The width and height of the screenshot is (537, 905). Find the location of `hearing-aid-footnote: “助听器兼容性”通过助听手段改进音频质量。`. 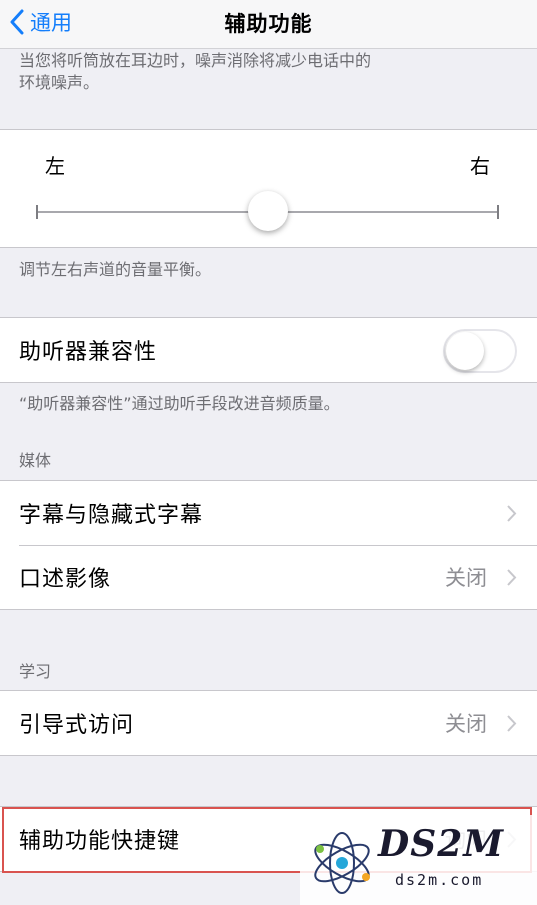

hearing-aid-footnote: “助听器兼容性”通过助听手段改进音频质量。 is located at coordinates (179, 403).